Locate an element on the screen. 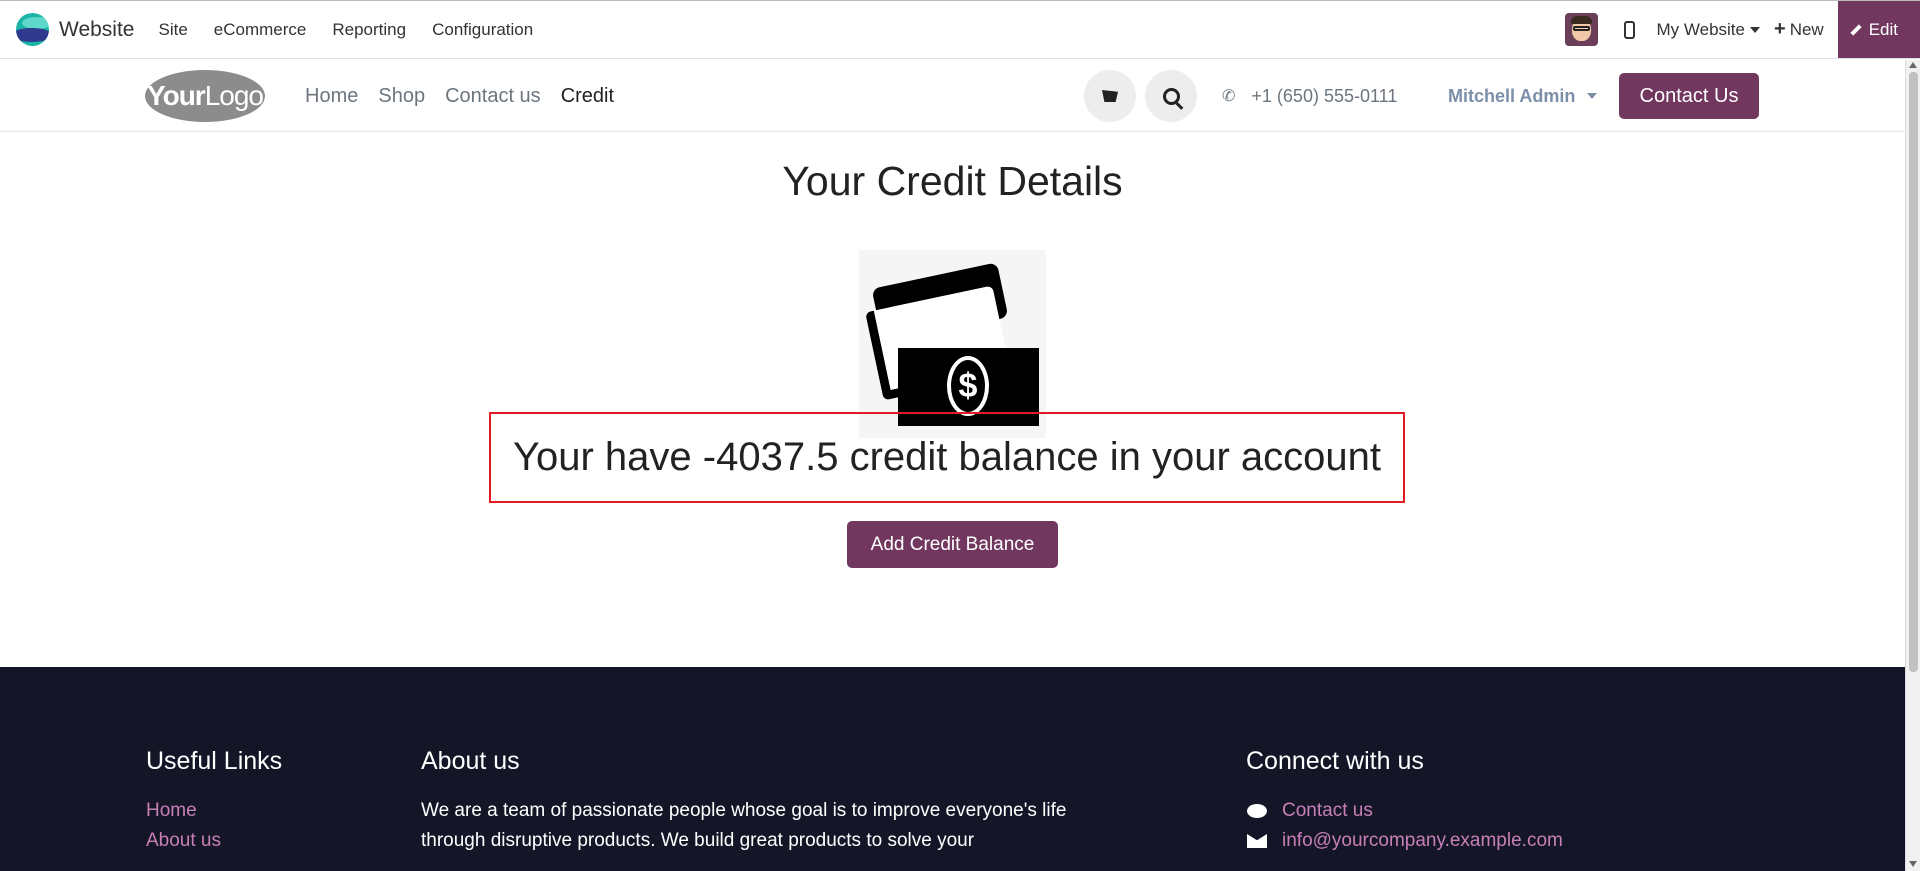  website-selector: My Website is located at coordinates (1708, 29).